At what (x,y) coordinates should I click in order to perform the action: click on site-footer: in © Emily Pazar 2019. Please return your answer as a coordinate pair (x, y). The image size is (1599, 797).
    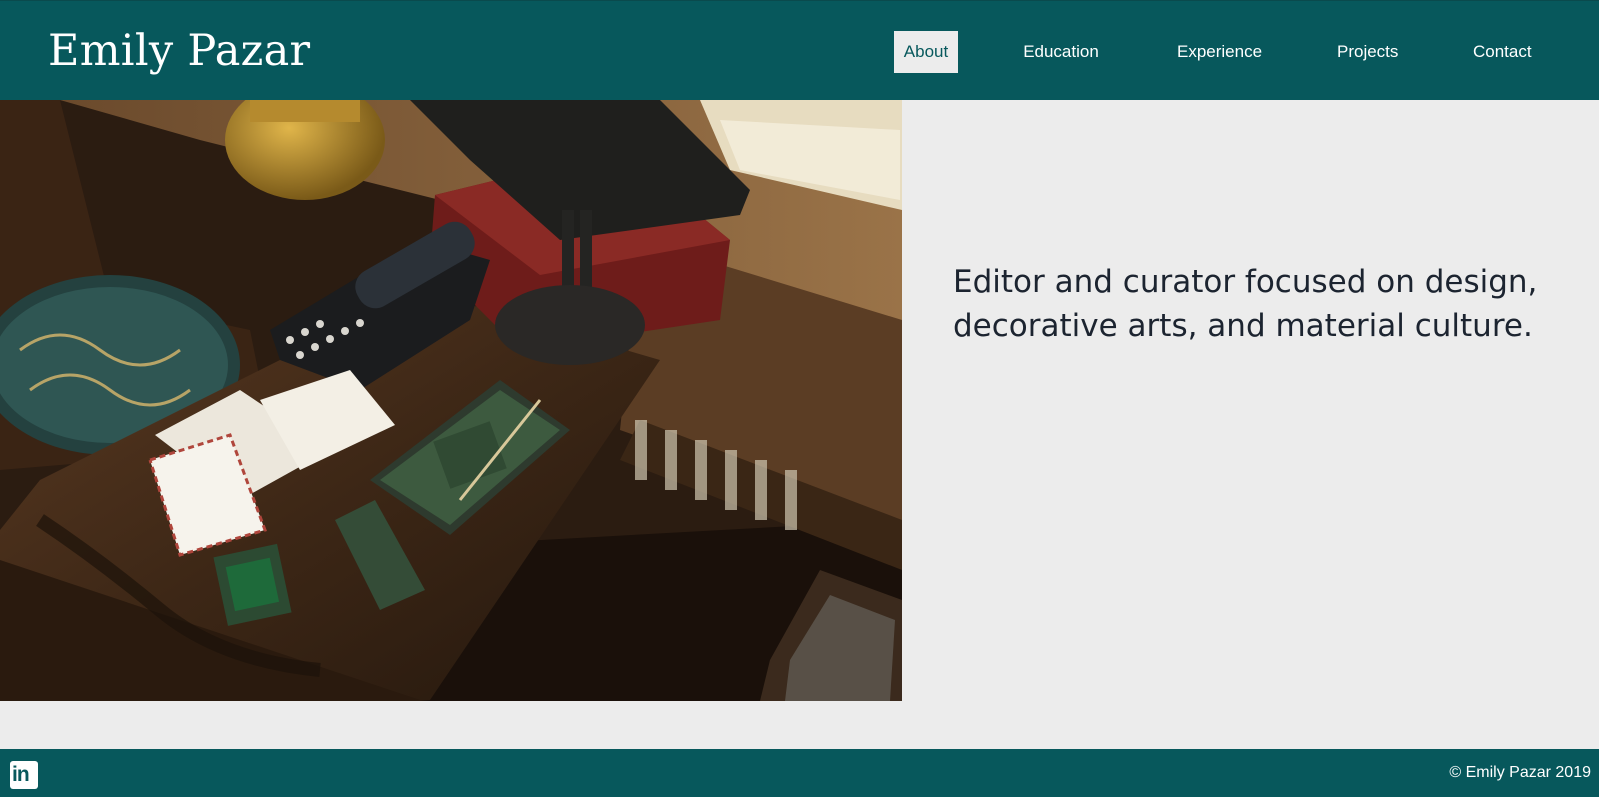
    Looking at the image, I should click on (799, 773).